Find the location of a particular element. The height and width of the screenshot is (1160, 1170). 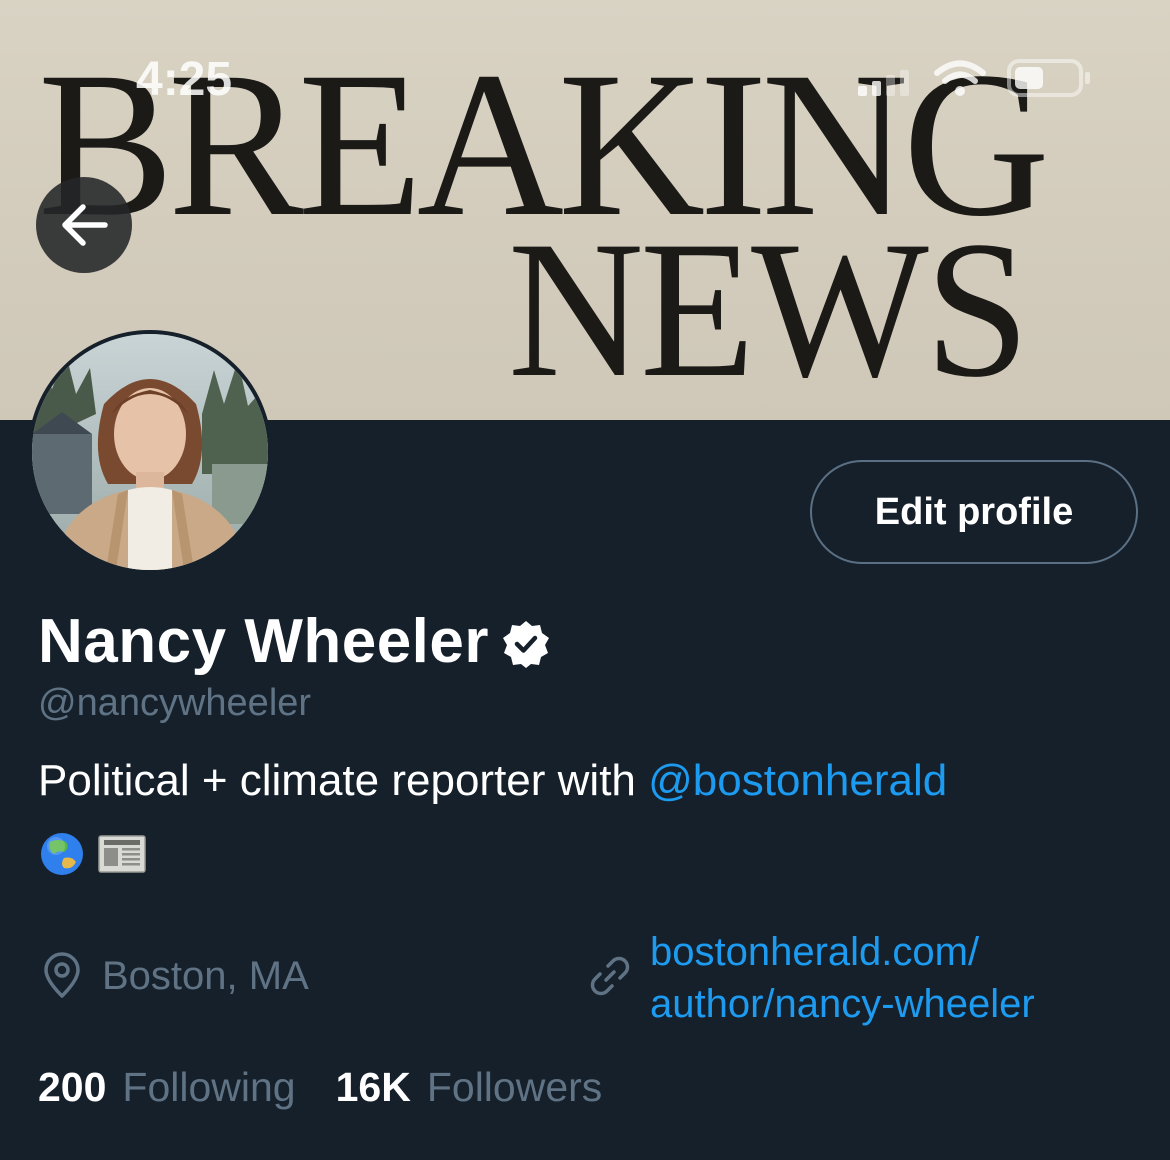

follow-stats: 200 Following 16K Followers is located at coordinates (320, 1087).